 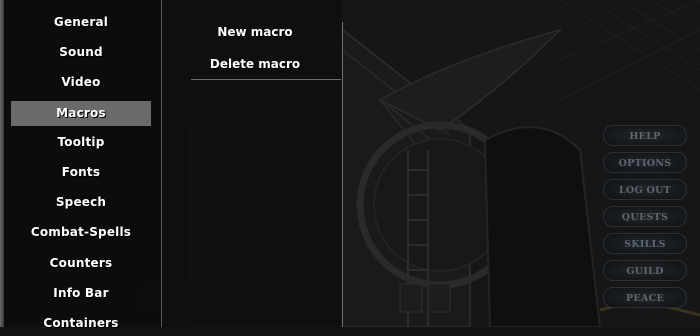 I want to click on sidebar-item-counters: Counters, so click(x=81, y=263).